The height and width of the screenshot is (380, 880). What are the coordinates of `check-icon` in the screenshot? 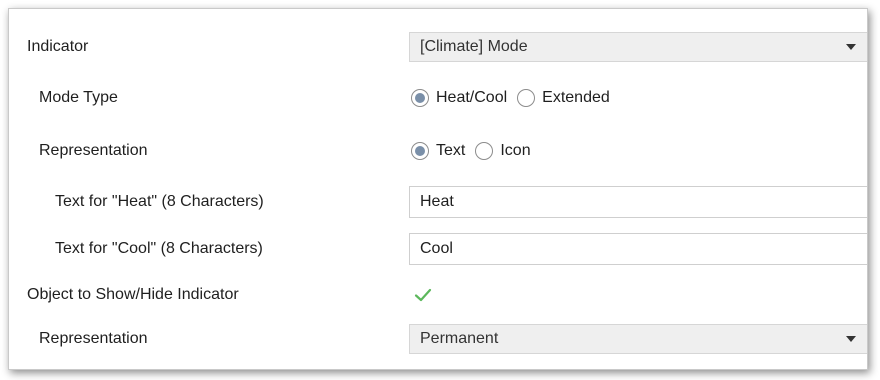 It's located at (423, 295).